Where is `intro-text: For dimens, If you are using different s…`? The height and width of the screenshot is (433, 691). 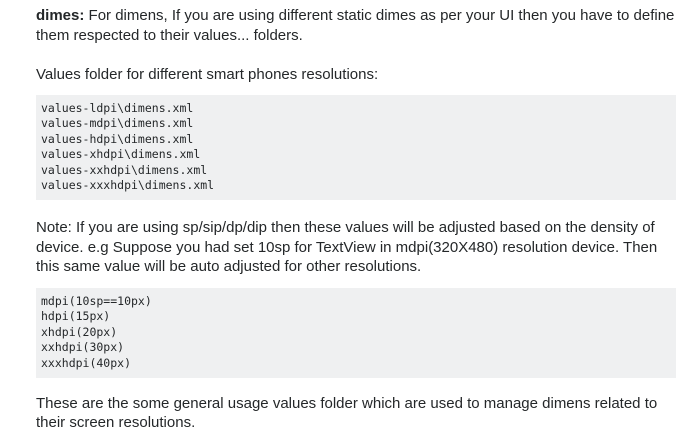 intro-text: For dimens, If you are using different s… is located at coordinates (355, 25).